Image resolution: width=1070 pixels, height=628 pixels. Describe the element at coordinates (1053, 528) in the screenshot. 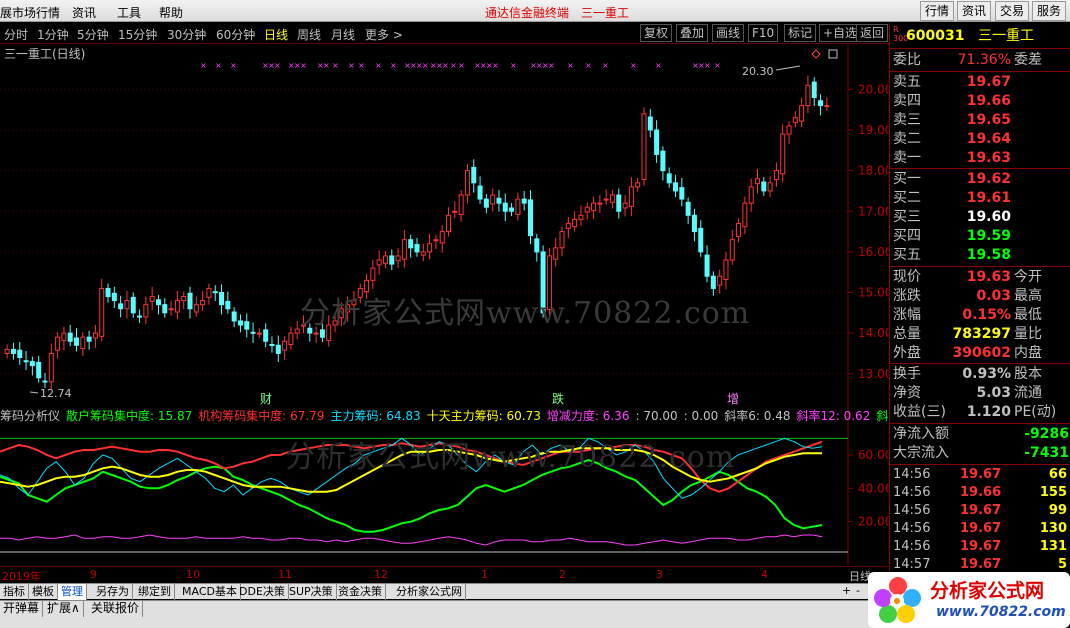

I see `tick-volume: 130` at that location.